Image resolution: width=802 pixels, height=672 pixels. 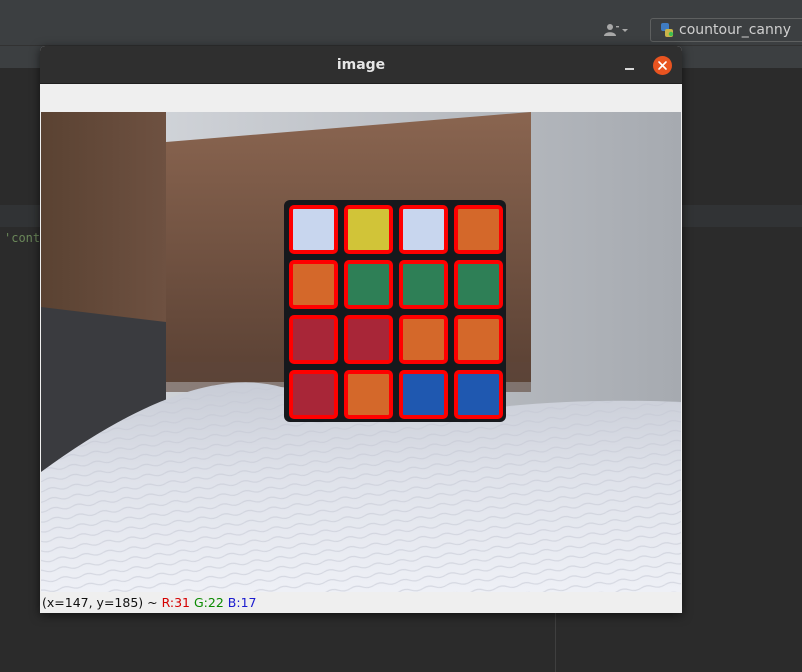 I want to click on window-titlebar: image, so click(x=361, y=65).